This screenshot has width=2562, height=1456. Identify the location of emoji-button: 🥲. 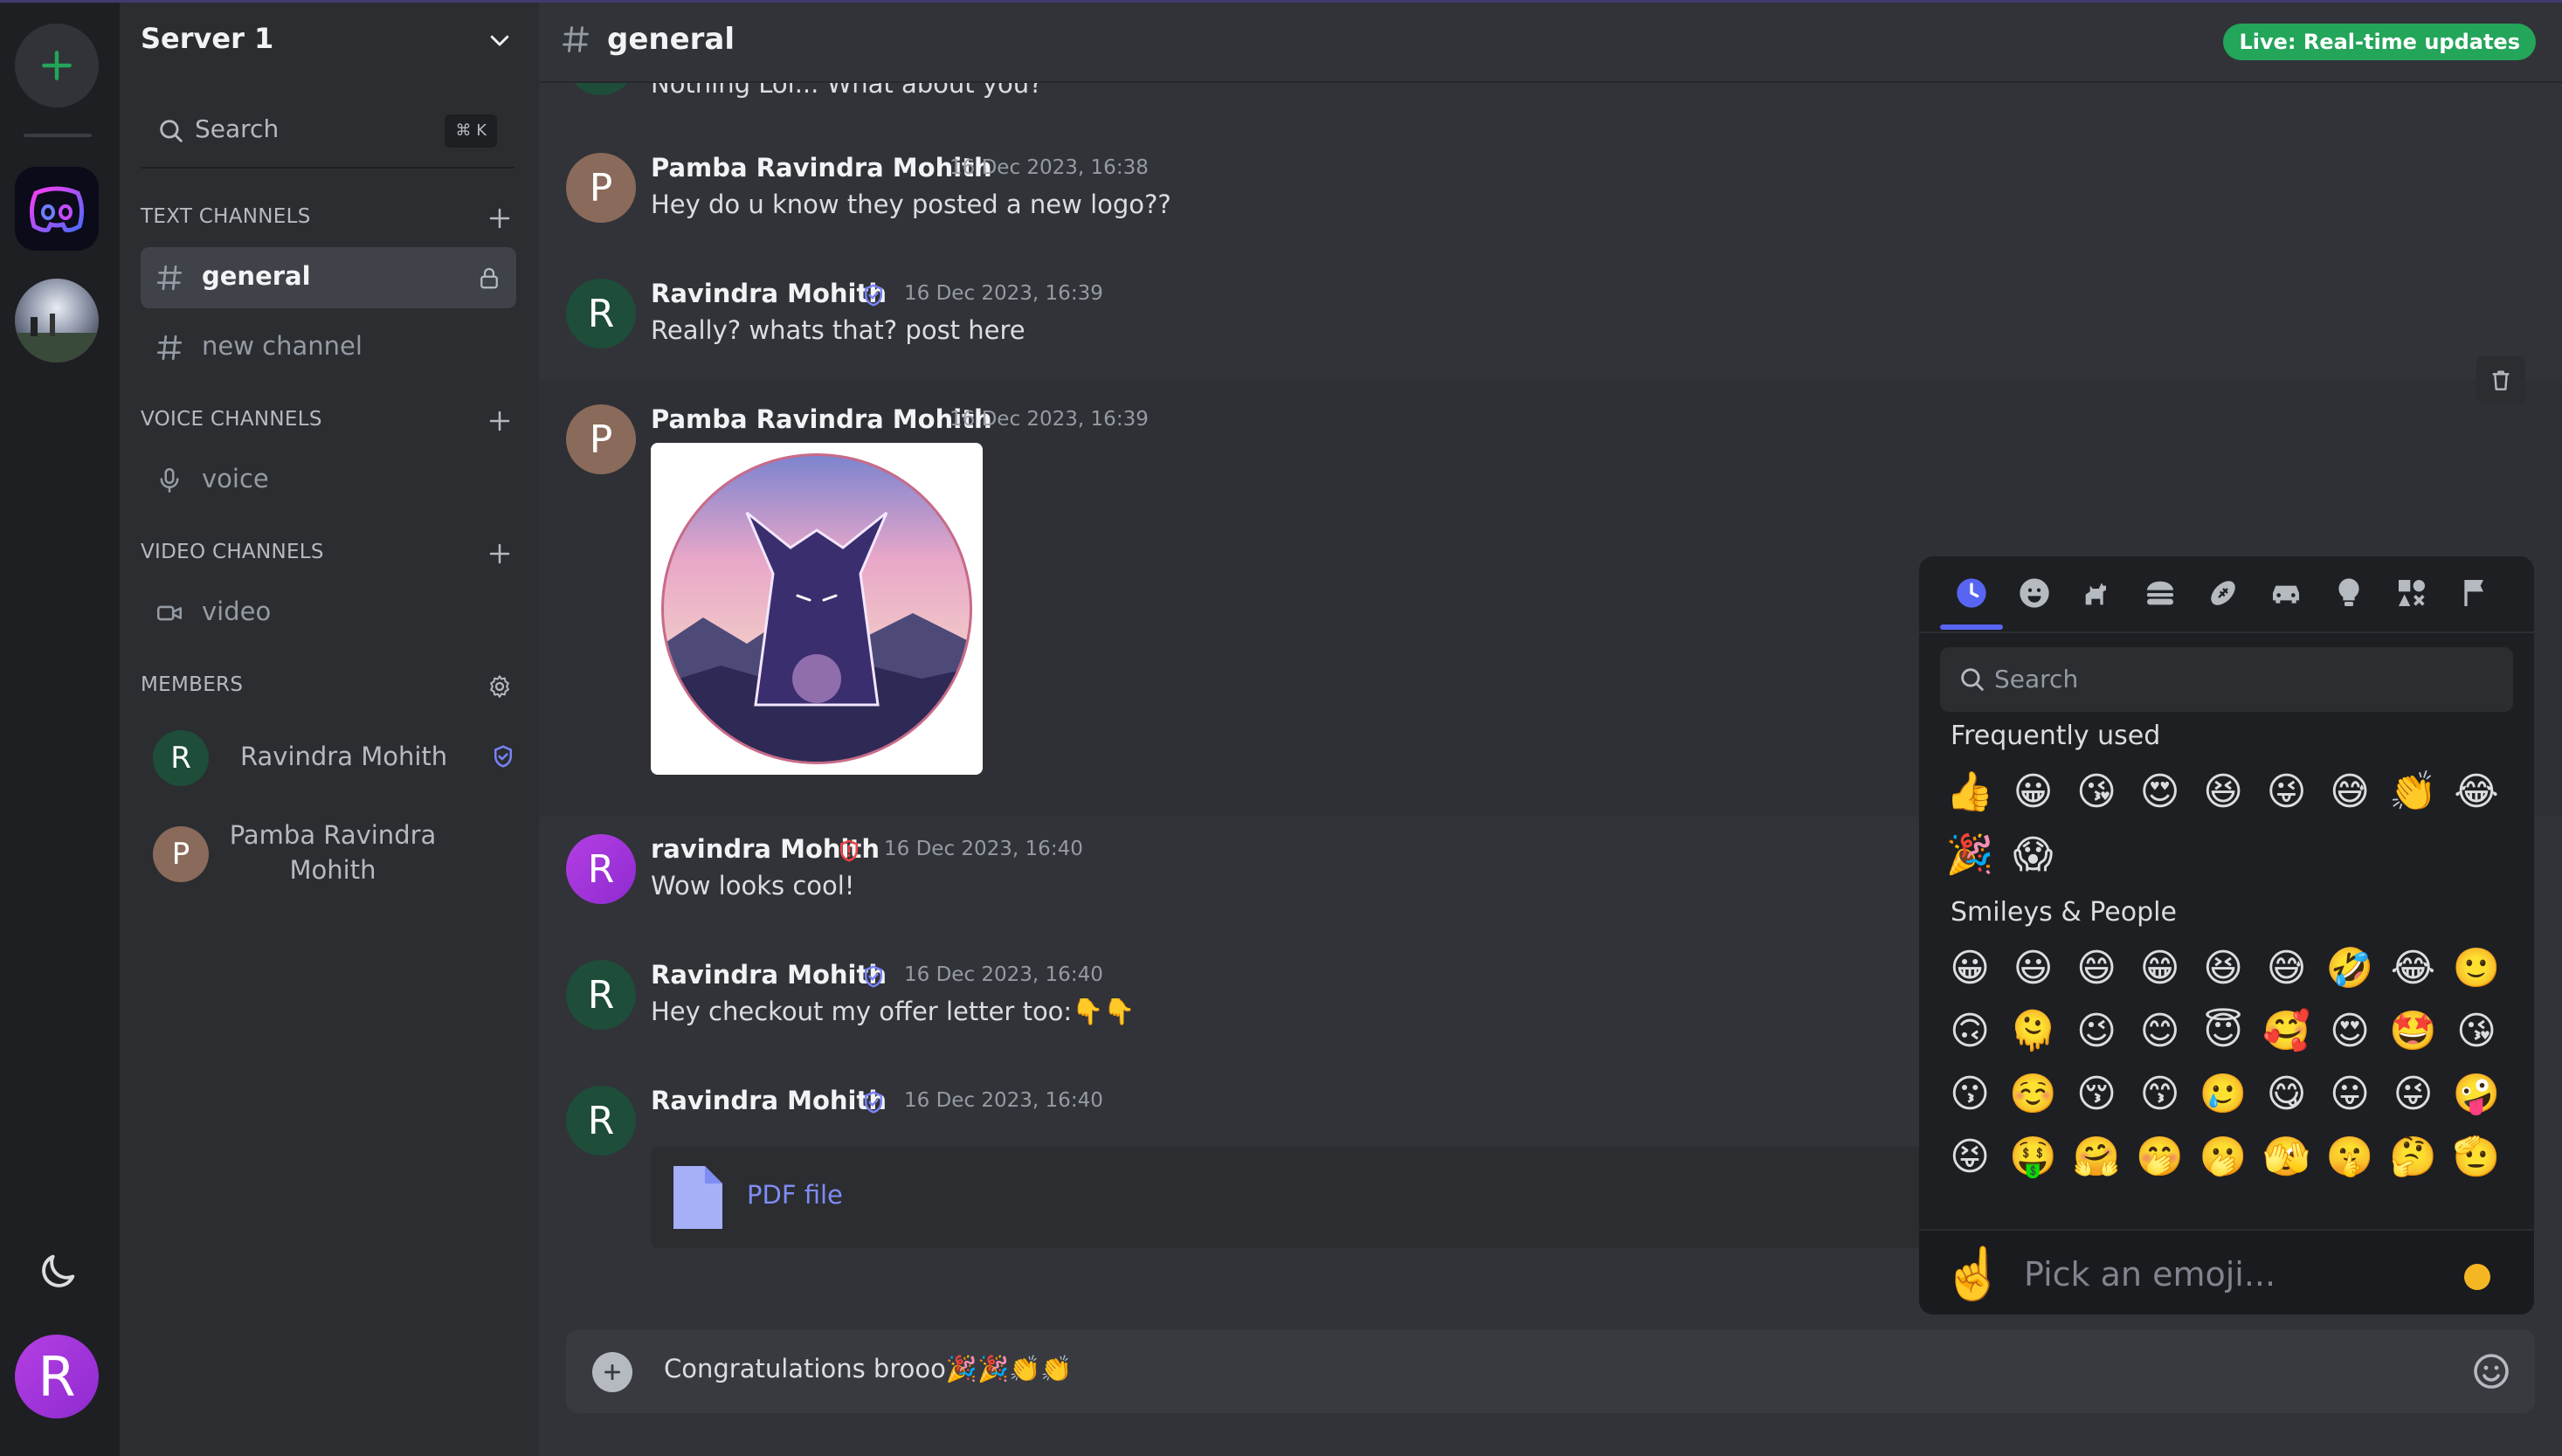
(2223, 1094).